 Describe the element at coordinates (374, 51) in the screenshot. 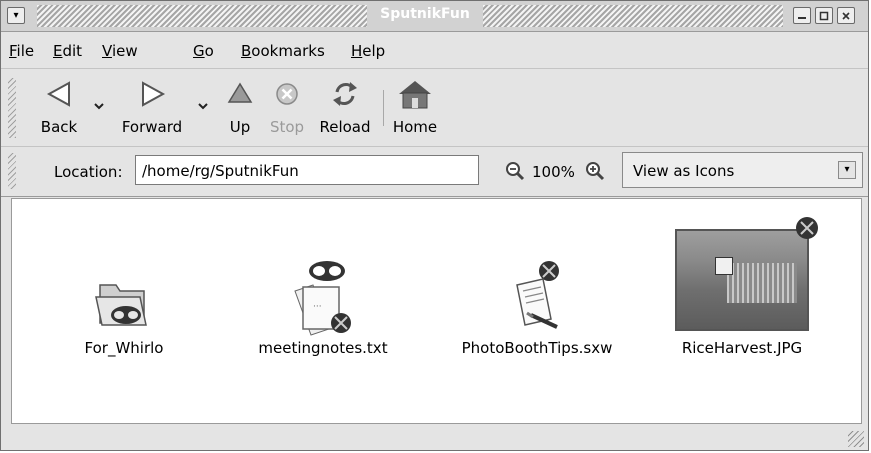

I see `menu-label: elp` at that location.